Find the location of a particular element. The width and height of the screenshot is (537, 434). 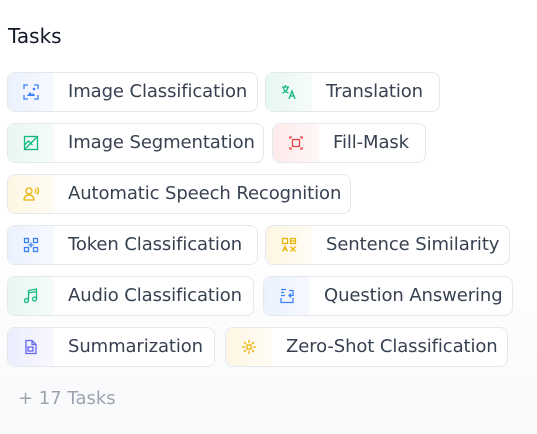

task-label: Automatic Speech Recognition is located at coordinates (205, 193).